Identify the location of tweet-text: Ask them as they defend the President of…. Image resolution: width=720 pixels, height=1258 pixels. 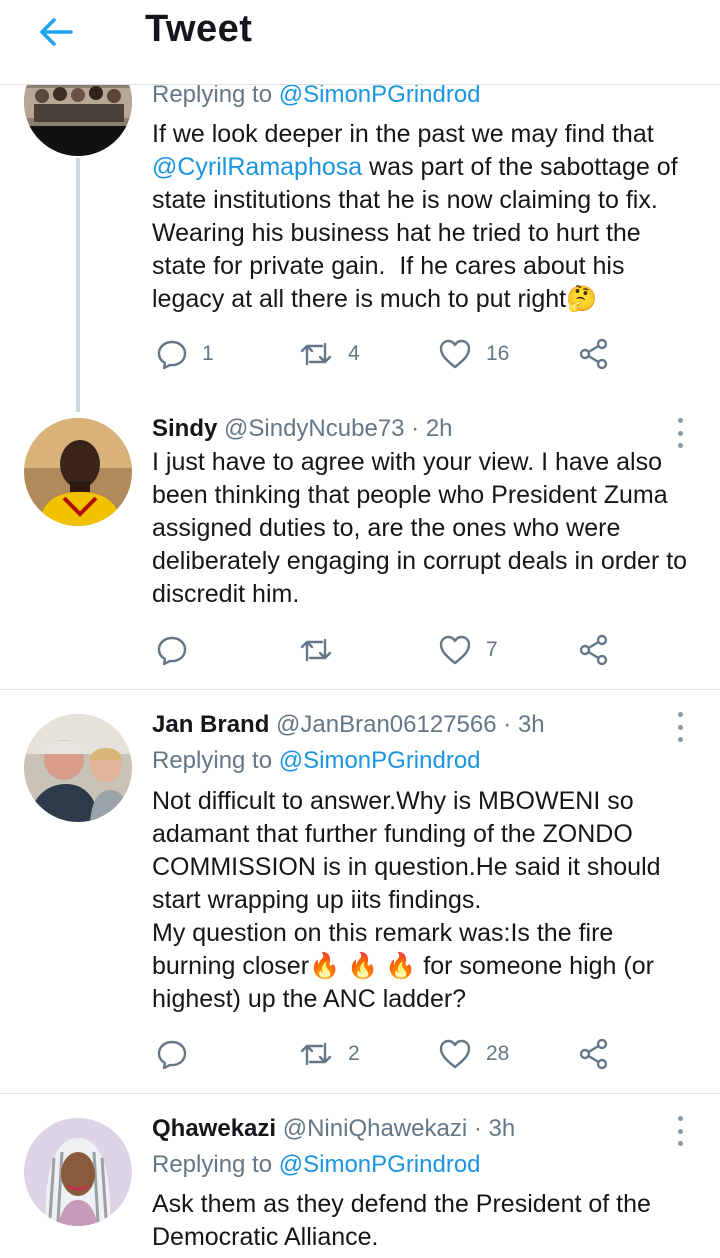
(405, 1220).